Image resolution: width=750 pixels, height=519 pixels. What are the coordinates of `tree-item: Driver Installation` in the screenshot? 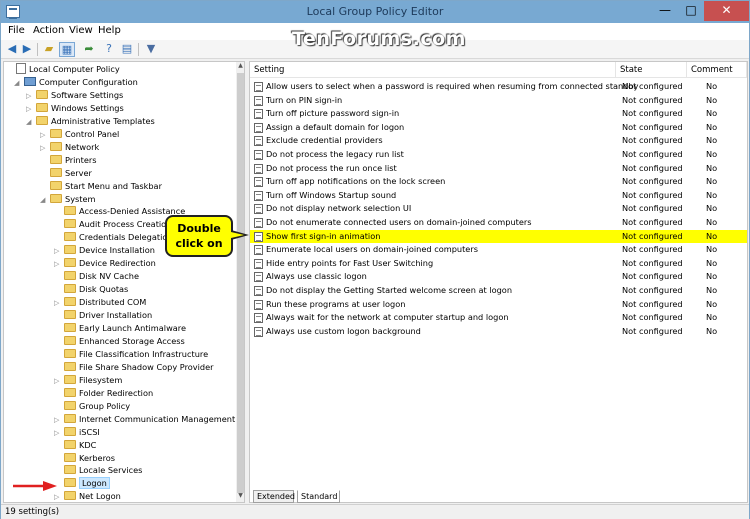 It's located at (103, 315).